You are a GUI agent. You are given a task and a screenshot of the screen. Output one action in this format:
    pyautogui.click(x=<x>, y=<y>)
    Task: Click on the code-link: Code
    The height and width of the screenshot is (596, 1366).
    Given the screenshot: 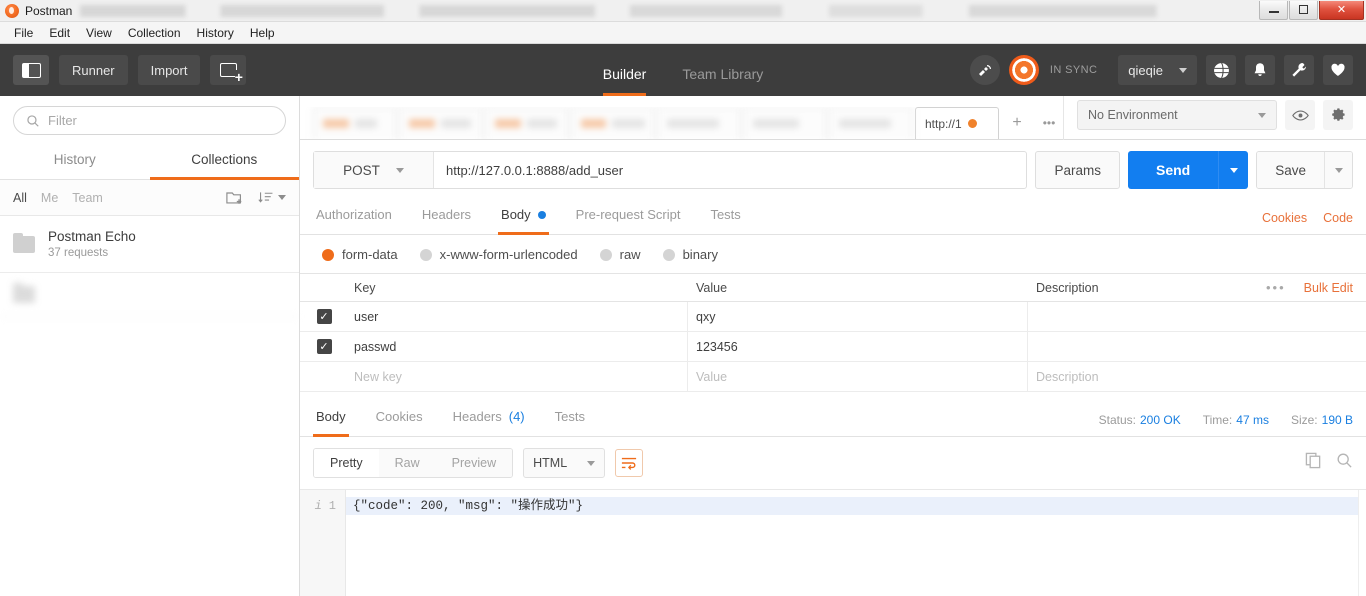 What is the action you would take?
    pyautogui.click(x=1338, y=218)
    